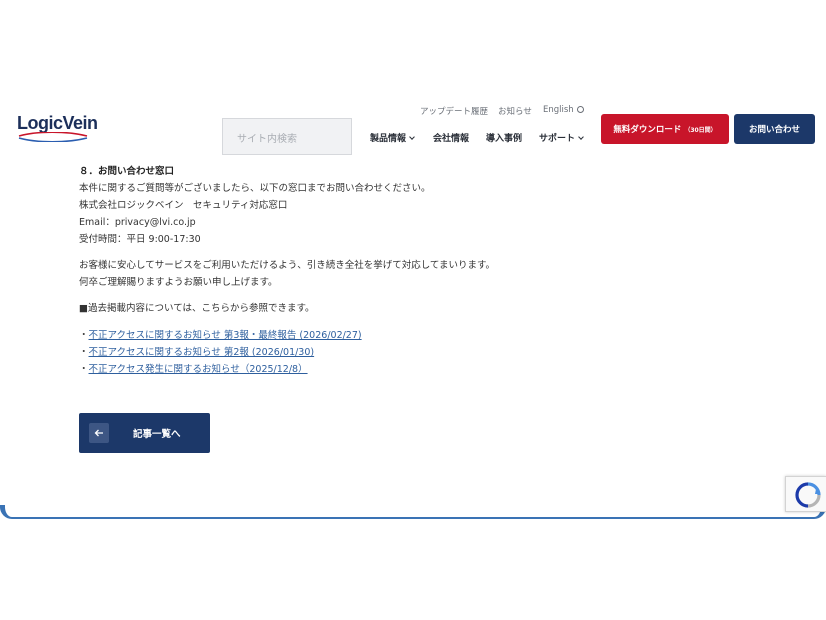 Image resolution: width=826 pixels, height=620 pixels. What do you see at coordinates (557, 139) in the screenshot?
I see `nav-item-label: サポート` at bounding box center [557, 139].